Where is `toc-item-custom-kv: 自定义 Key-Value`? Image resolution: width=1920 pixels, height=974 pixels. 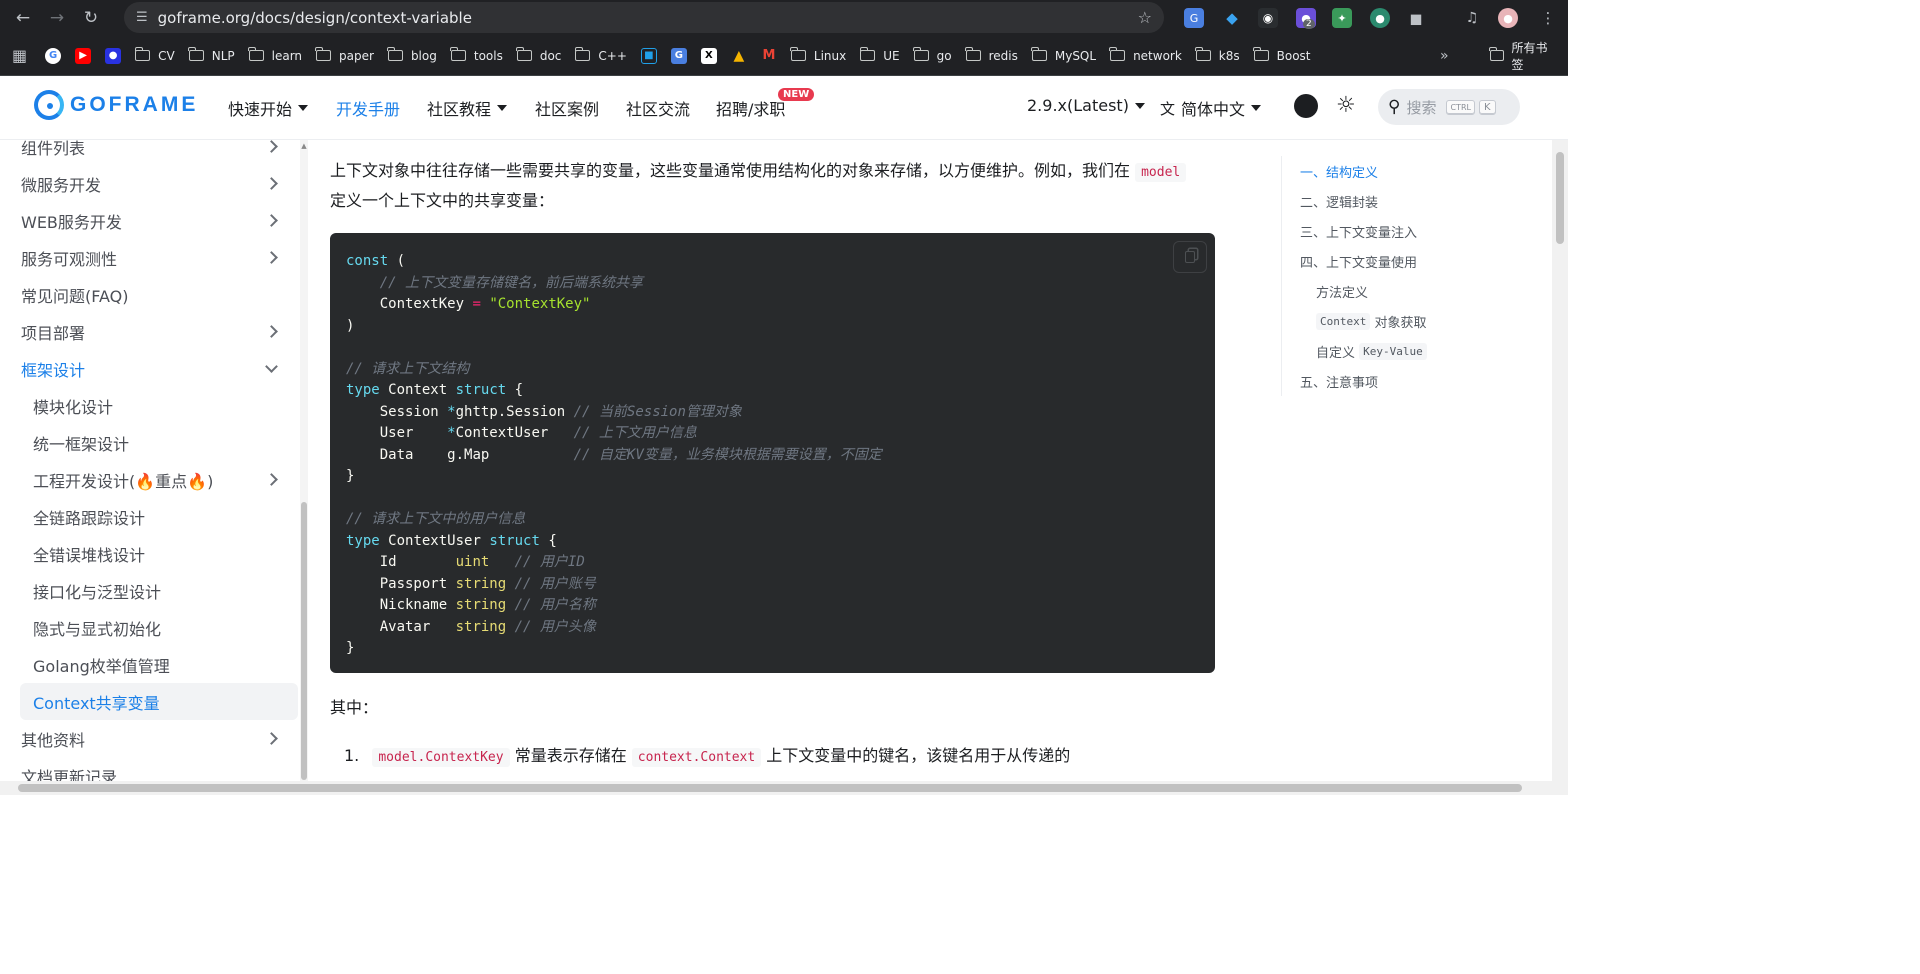
toc-item-custom-kv: 自定义 Key-Value is located at coordinates (1390, 351).